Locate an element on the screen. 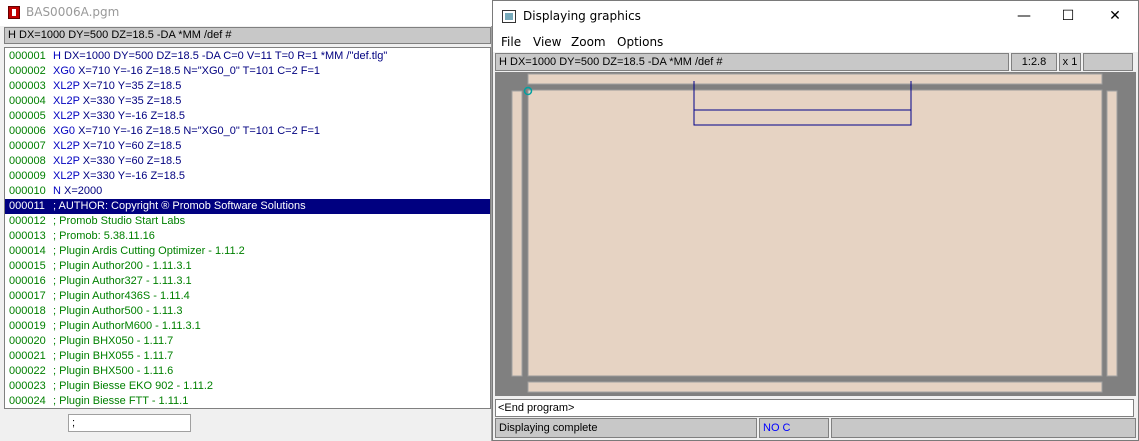 The image size is (1139, 441). code-line: 000022 ; Plugin BHX500 - 1.11.6 is located at coordinates (247, 371).